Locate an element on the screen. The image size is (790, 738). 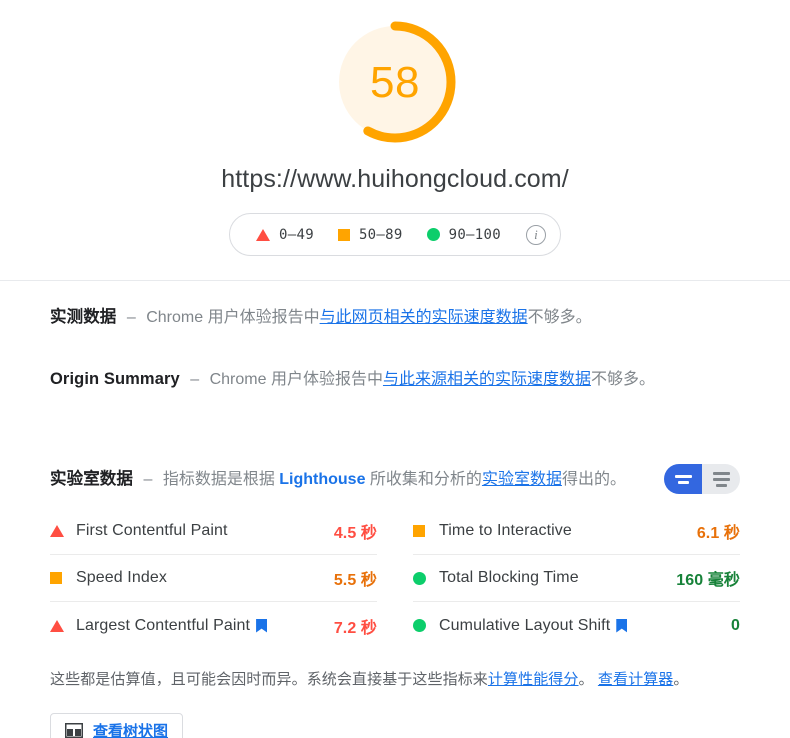
origin-summary-text-before: Chrome 用户体验报告中 is located at coordinates (296, 379).